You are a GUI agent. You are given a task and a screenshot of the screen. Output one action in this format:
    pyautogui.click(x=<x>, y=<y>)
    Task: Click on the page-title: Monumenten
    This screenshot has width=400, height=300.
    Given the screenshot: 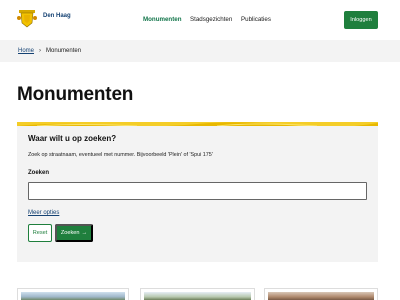 What is the action you would take?
    pyautogui.click(x=75, y=94)
    